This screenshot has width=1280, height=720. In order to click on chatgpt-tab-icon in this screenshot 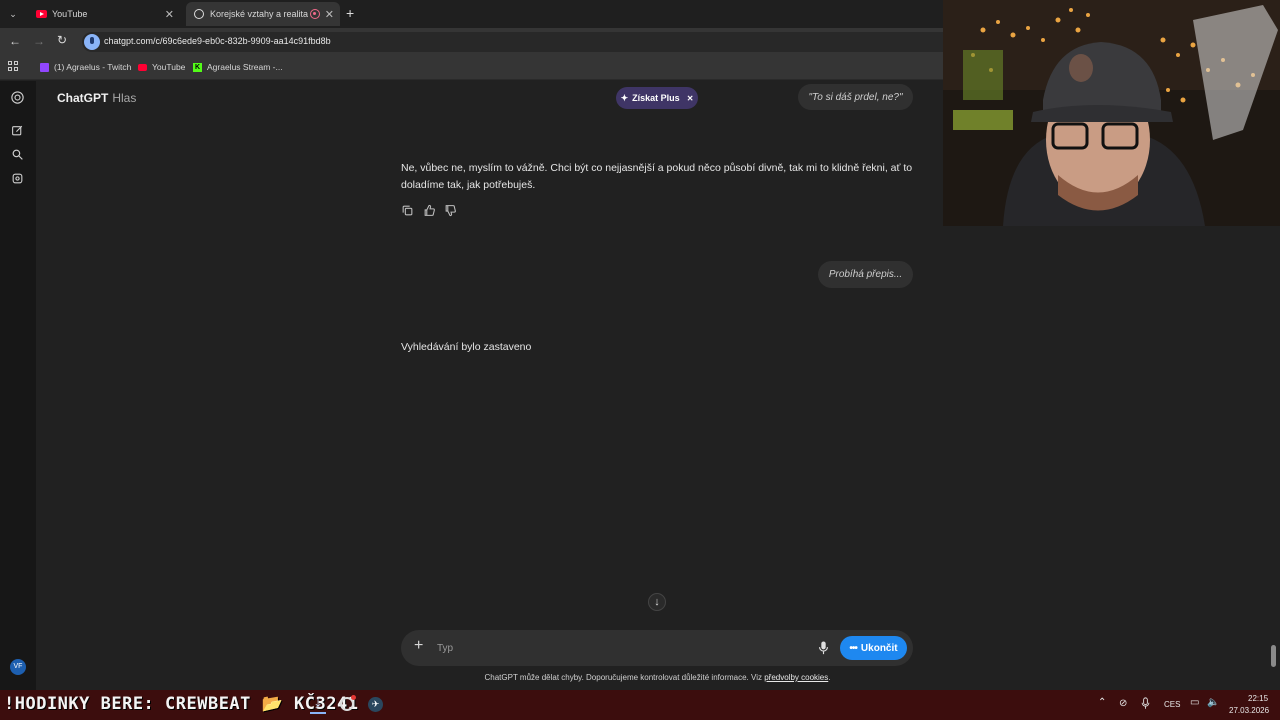, I will do `click(199, 14)`.